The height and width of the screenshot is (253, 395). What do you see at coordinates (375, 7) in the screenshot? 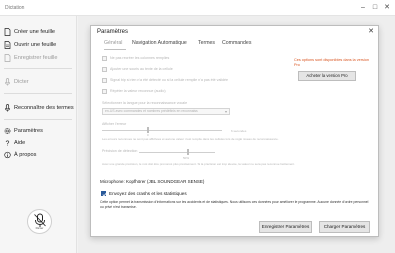
I see `maximize-icon: □` at bounding box center [375, 7].